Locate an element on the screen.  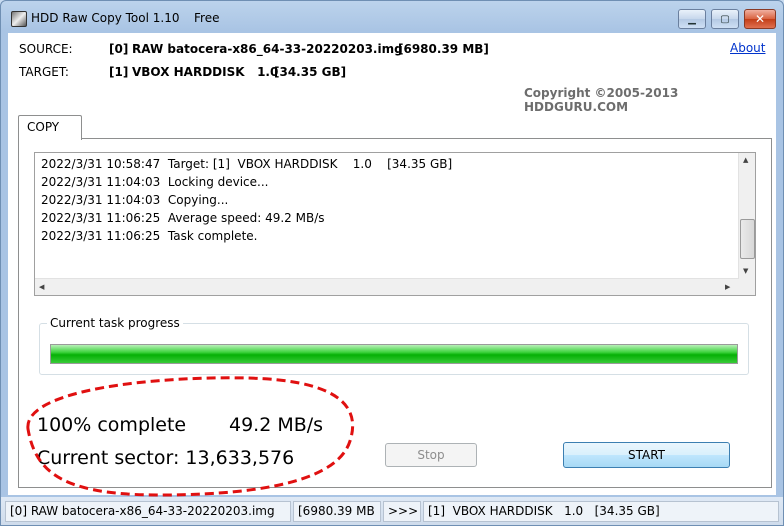
scroll-corner is located at coordinates (747, 287).